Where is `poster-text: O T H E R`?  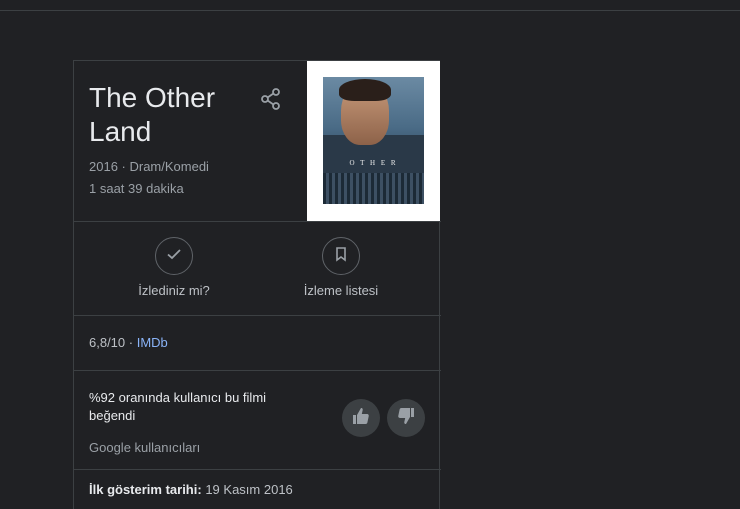 poster-text: O T H E R is located at coordinates (373, 163).